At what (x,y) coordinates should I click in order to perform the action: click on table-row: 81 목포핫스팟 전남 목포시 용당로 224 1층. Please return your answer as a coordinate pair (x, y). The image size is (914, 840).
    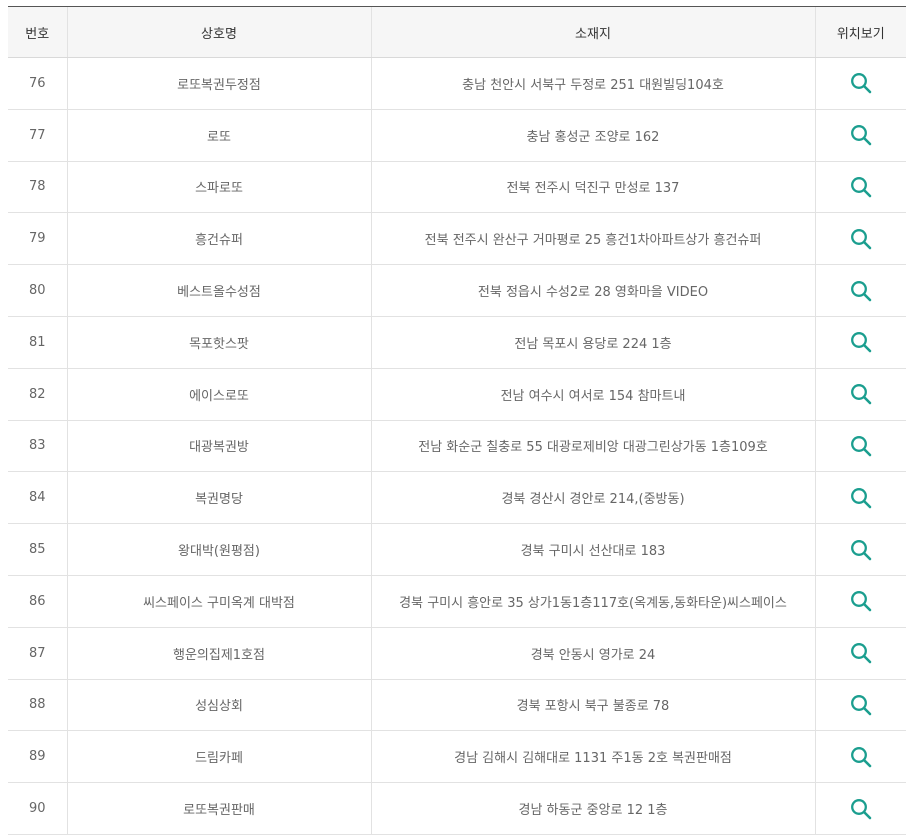
    Looking at the image, I should click on (457, 342).